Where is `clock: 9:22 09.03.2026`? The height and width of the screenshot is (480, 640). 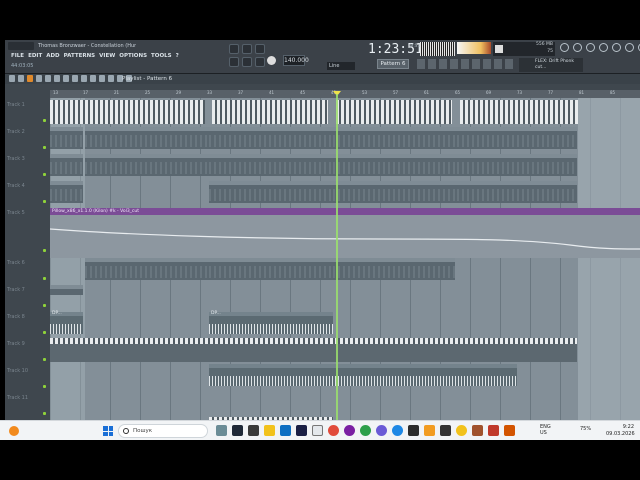 clock: 9:22 09.03.2026 is located at coordinates (620, 431).